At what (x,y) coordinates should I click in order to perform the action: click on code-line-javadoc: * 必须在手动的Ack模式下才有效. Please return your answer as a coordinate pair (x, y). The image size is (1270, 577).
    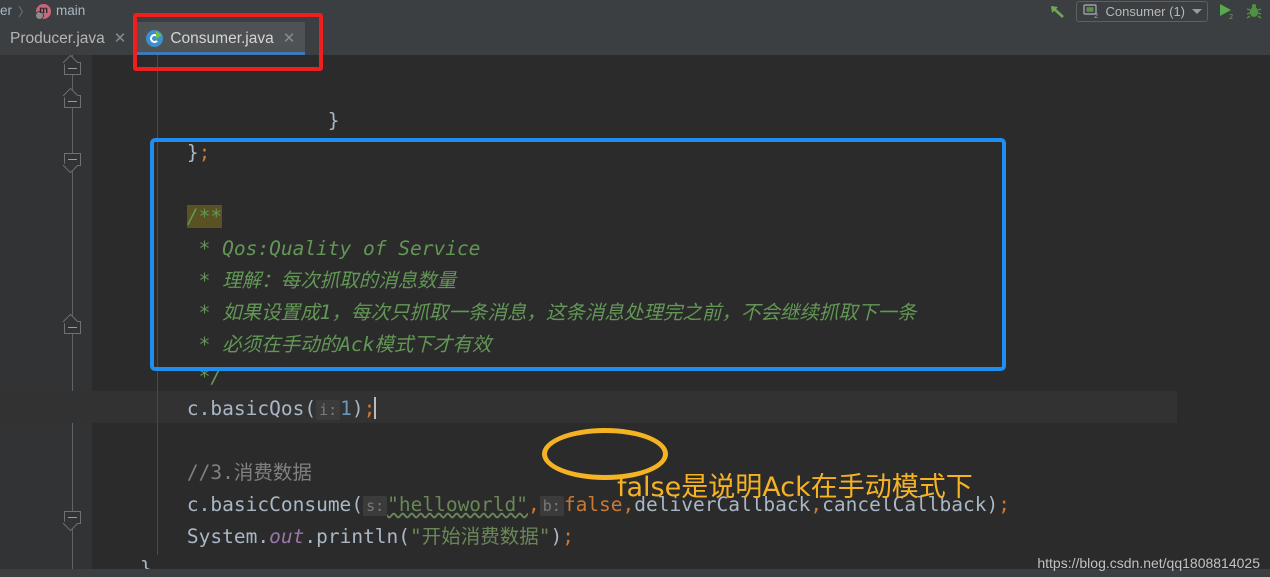
    Looking at the image, I should click on (292, 345).